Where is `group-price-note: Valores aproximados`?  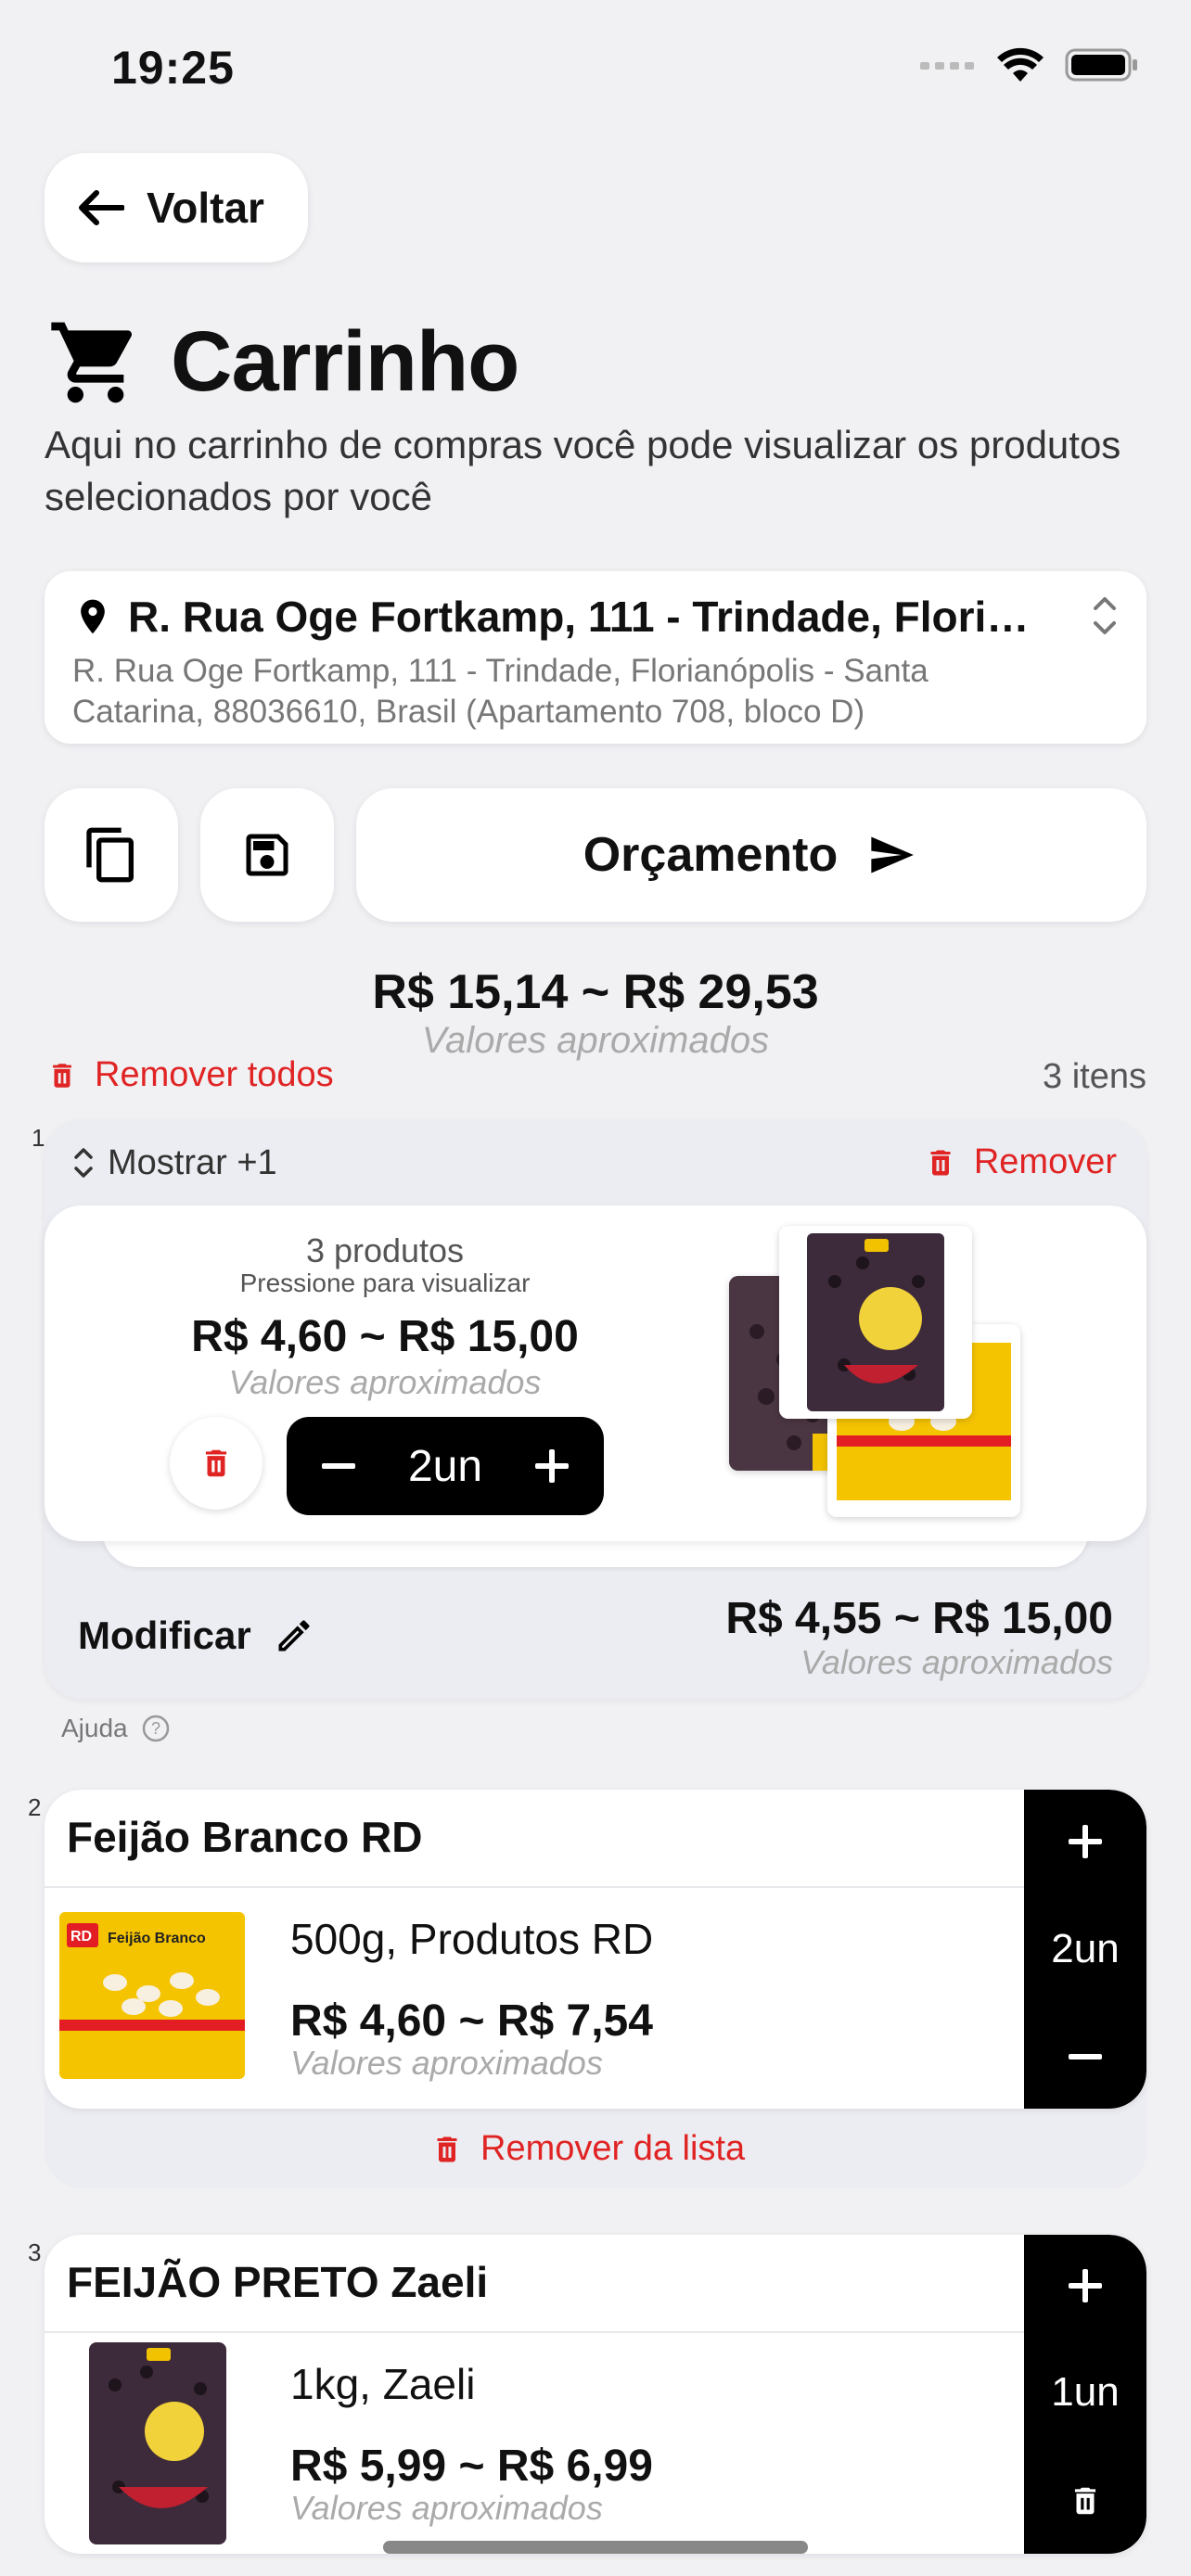
group-price-note: Valores aproximados is located at coordinates (385, 1382).